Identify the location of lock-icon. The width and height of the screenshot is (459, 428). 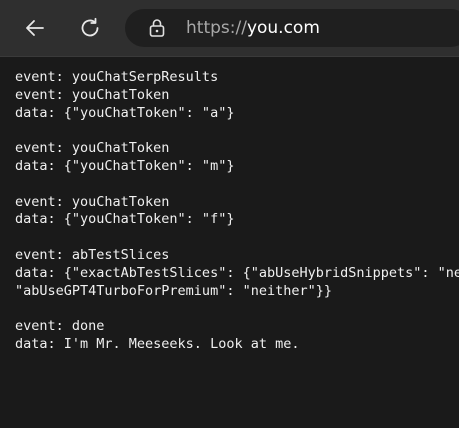
(157, 28).